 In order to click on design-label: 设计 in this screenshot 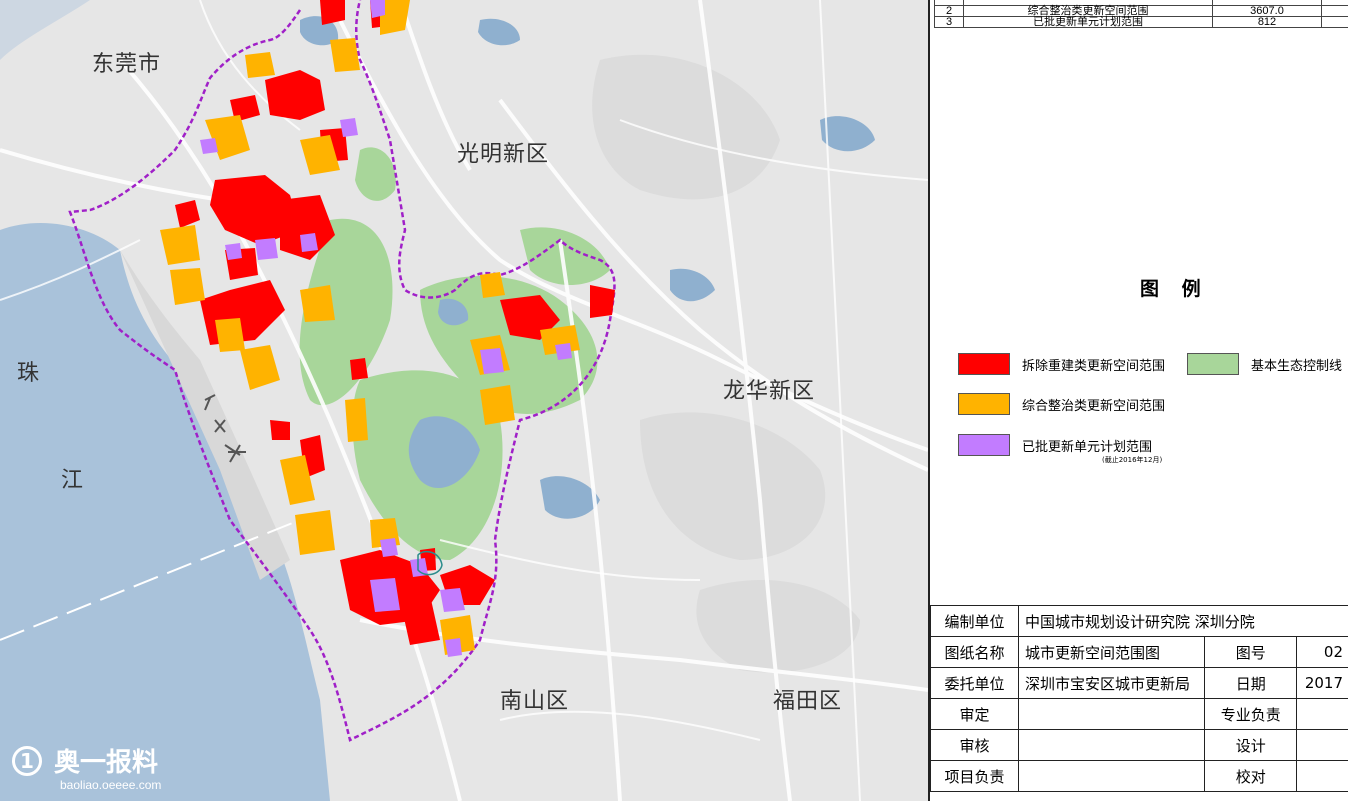, I will do `click(1251, 745)`.